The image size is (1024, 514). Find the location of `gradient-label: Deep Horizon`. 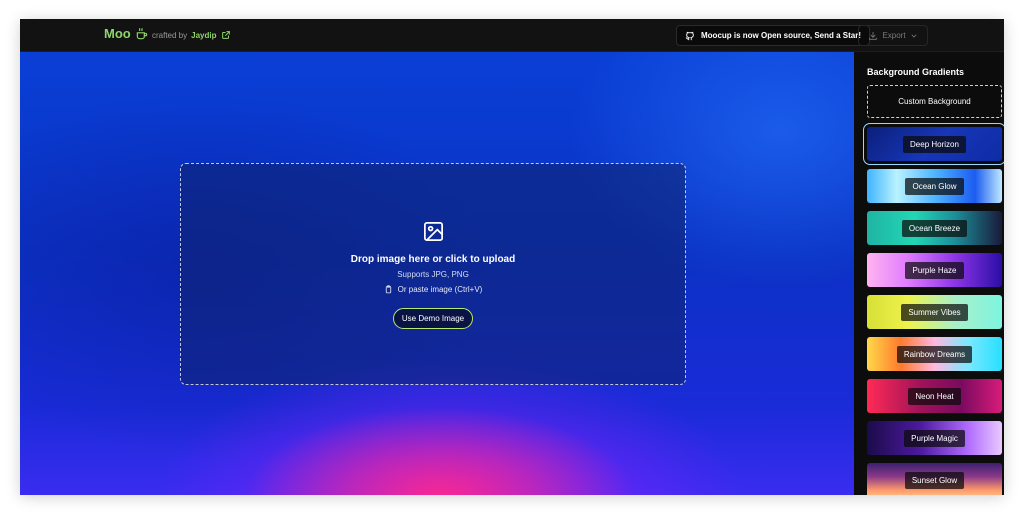

gradient-label: Deep Horizon is located at coordinates (934, 144).